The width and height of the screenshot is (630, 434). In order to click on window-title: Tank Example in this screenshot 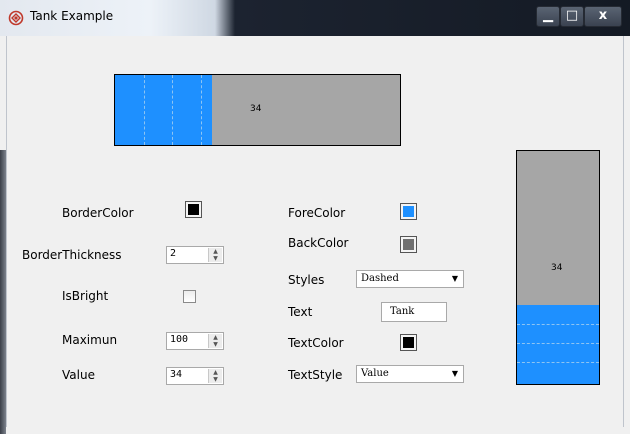, I will do `click(72, 16)`.